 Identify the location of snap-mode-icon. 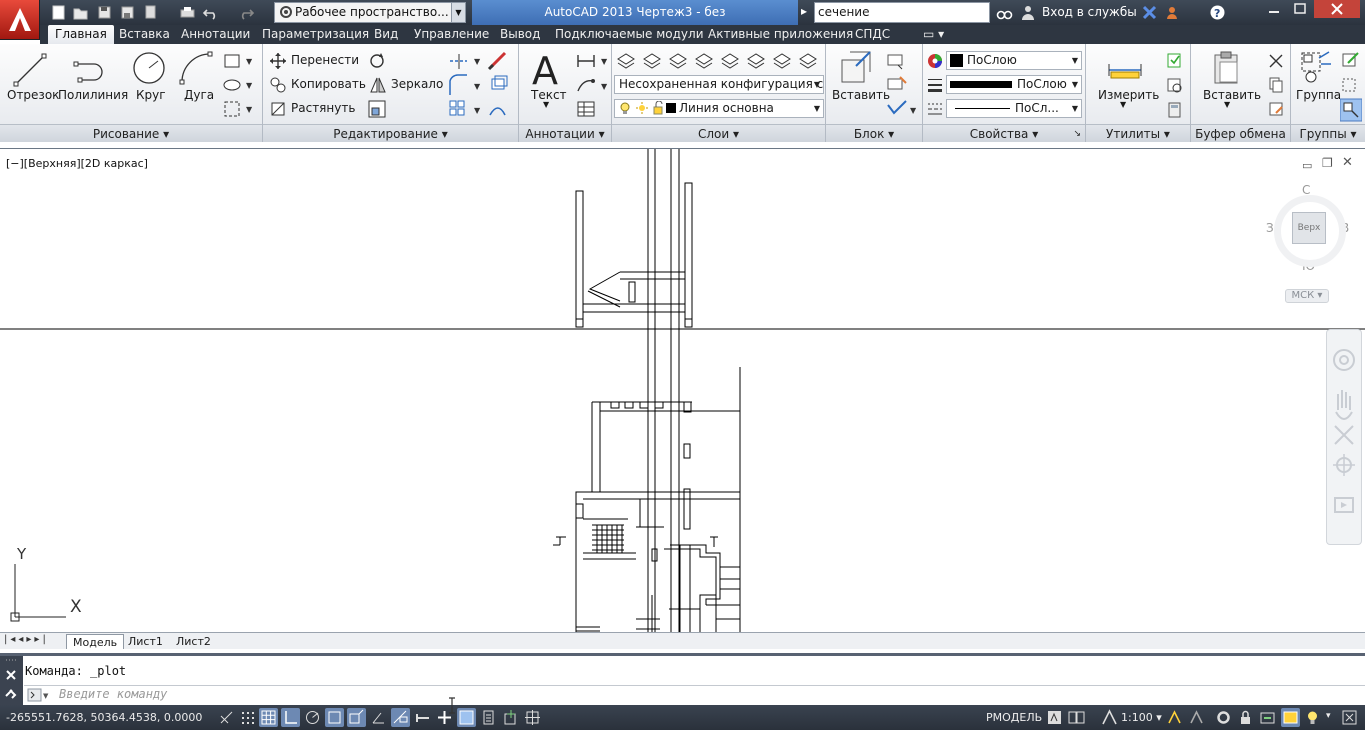
(247, 717).